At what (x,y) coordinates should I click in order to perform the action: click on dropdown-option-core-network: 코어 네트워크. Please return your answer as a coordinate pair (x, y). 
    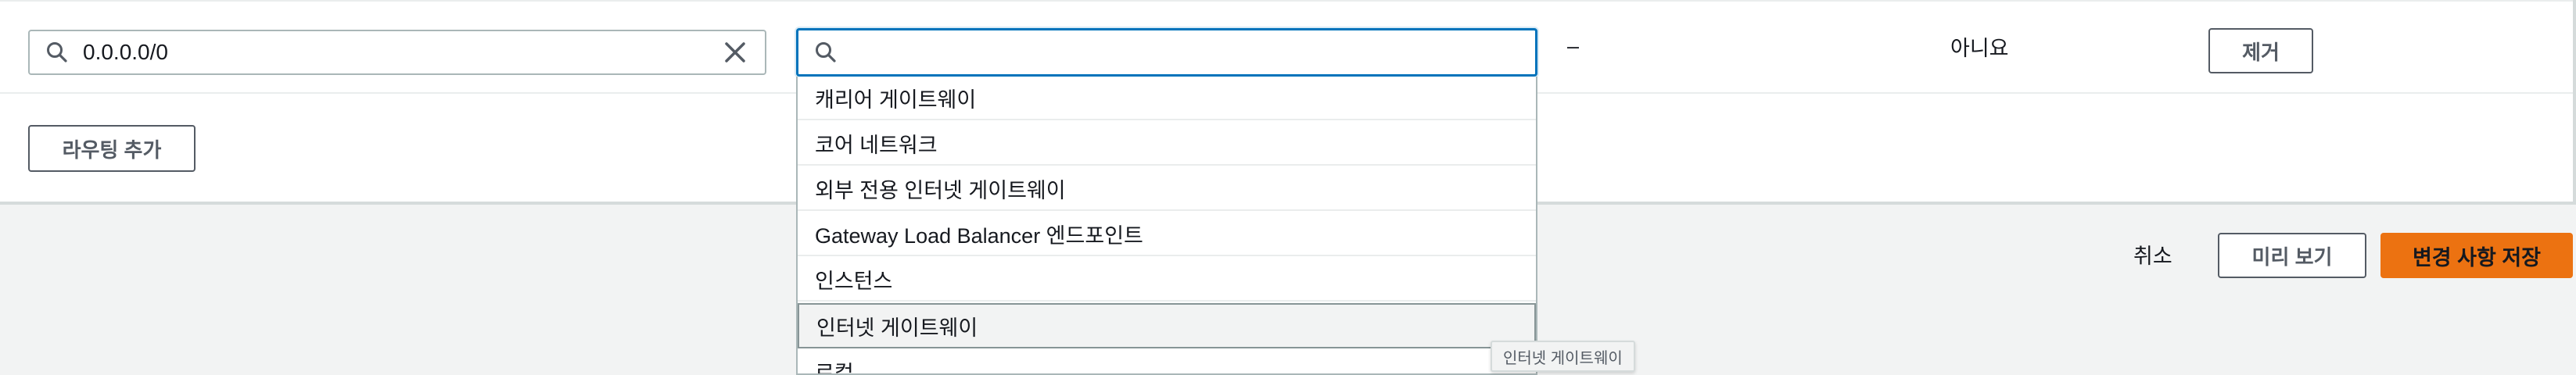
    Looking at the image, I should click on (1167, 144).